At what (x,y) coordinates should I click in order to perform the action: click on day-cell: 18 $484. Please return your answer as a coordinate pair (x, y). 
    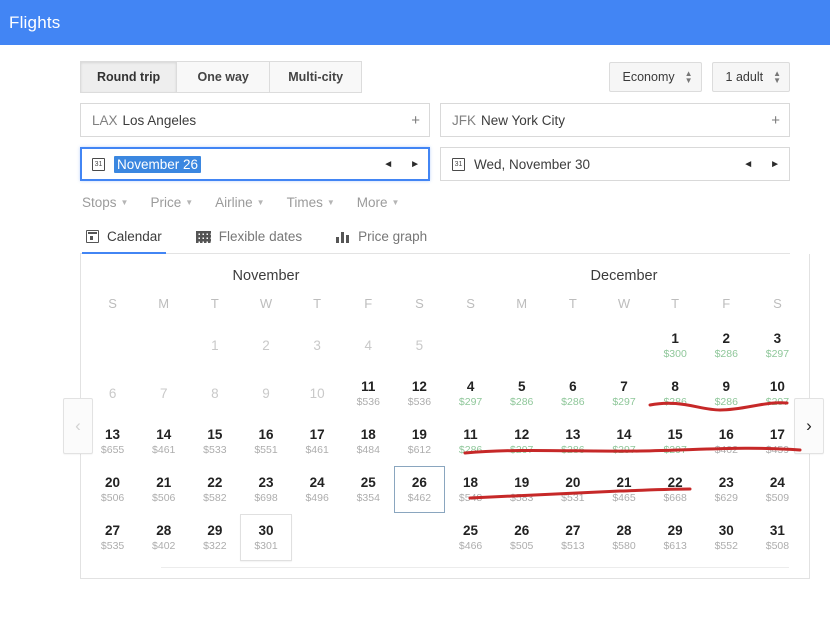
    Looking at the image, I should click on (368, 441).